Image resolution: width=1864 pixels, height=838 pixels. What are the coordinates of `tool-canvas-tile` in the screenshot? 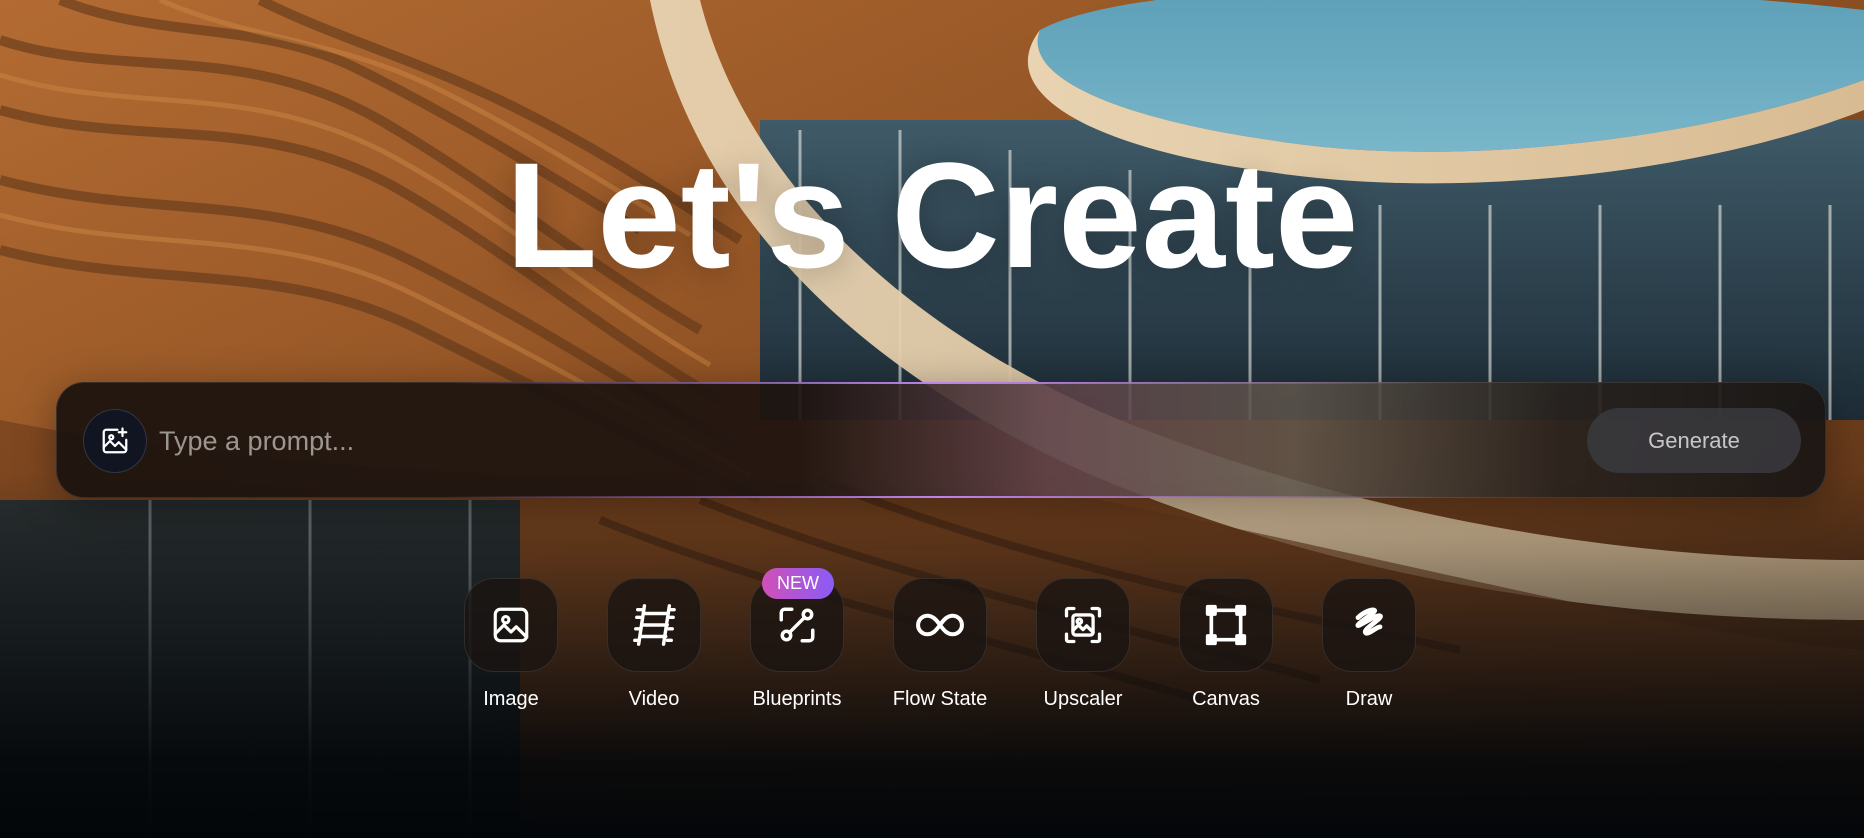 It's located at (1226, 625).